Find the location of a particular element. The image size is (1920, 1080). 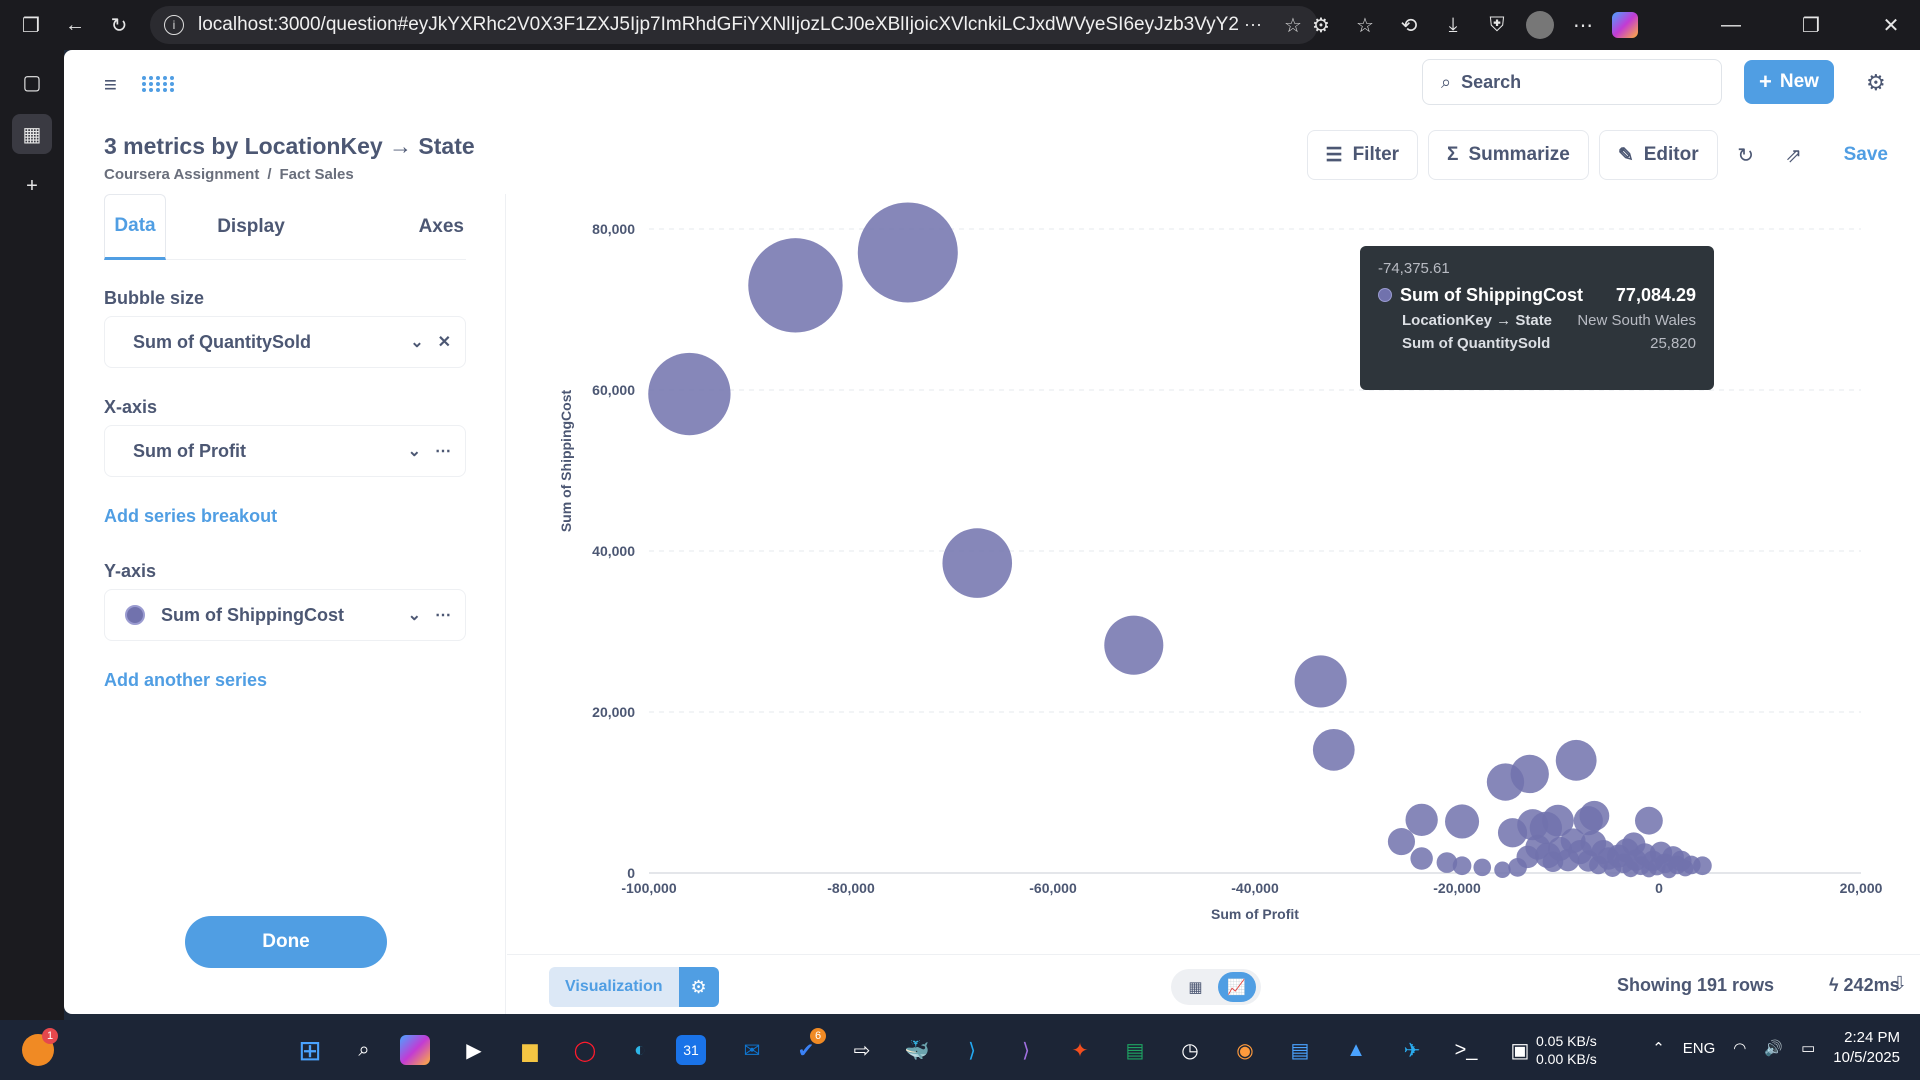

edge-icon: ◐ is located at coordinates (640, 1050).